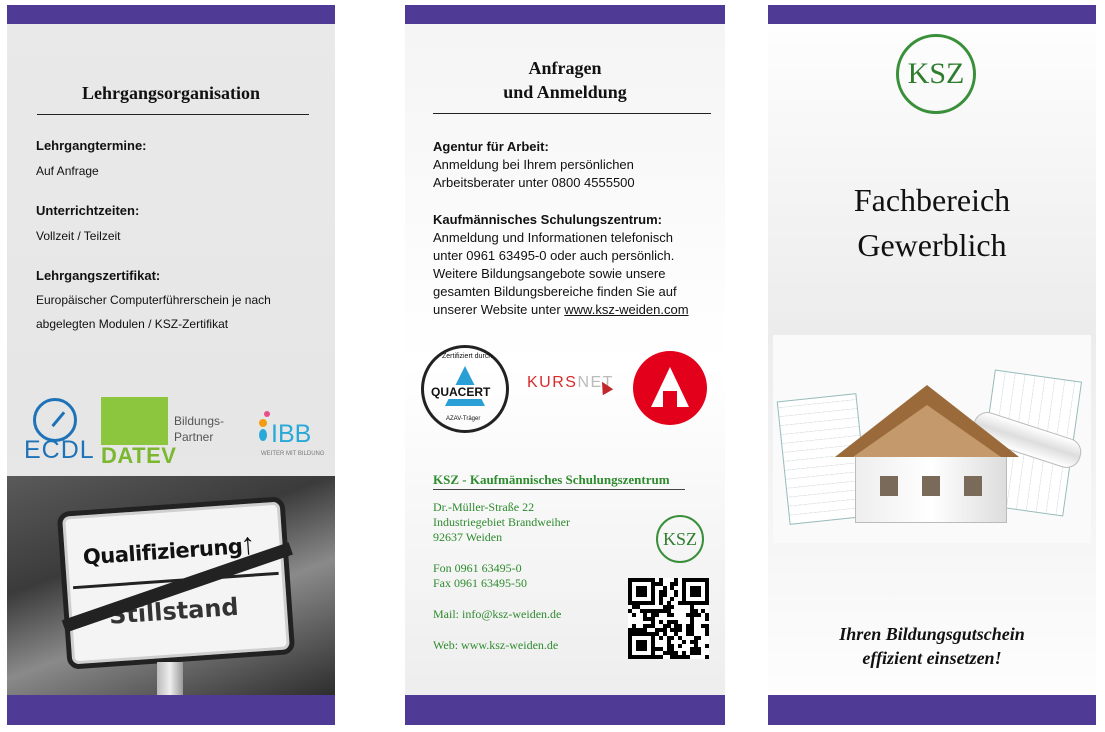 Image resolution: width=1105 pixels, height=732 pixels. I want to click on agentur-line2: Arbeitsberater unter 0800 4555500, so click(534, 182).